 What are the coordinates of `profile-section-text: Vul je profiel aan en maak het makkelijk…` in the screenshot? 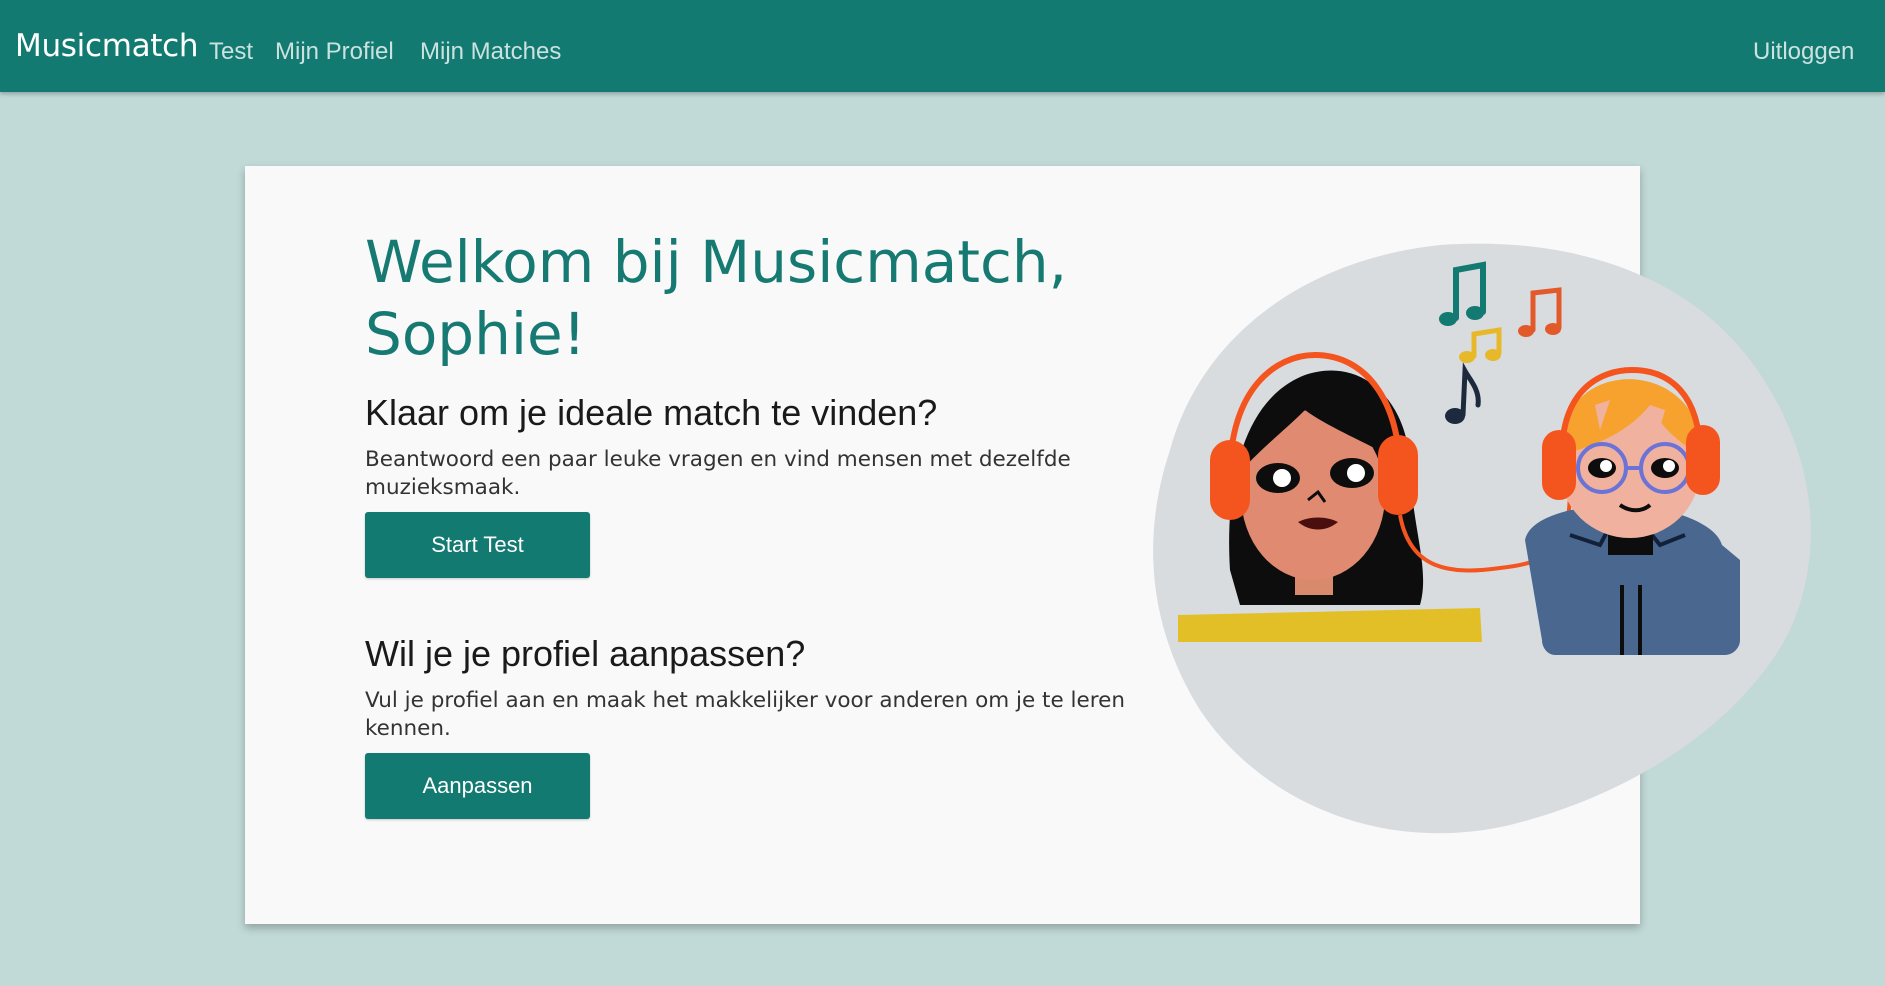 It's located at (745, 714).